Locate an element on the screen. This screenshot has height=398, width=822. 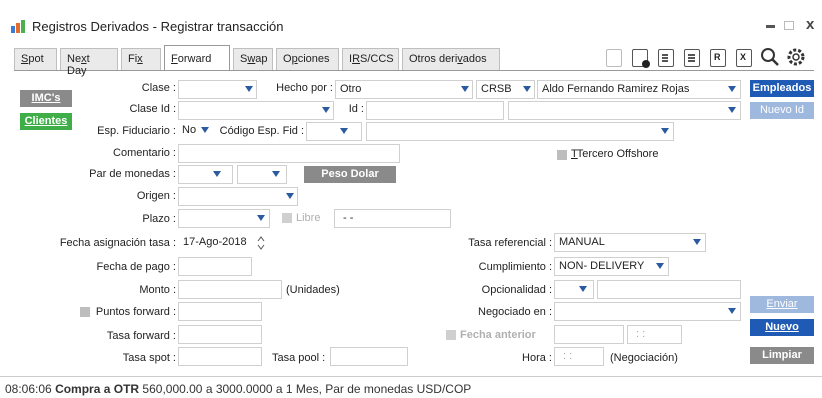
tasa-pool-label: Tasa pool : is located at coordinates (299, 358).